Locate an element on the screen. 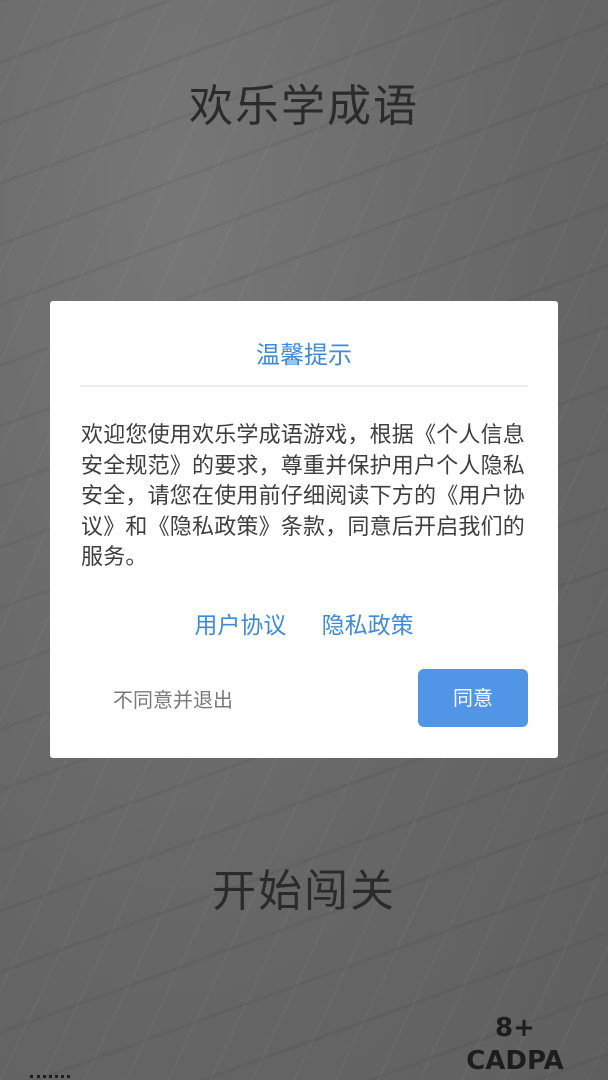 This screenshot has width=608, height=1080. start-game-button: 开始闯关 is located at coordinates (304, 892).